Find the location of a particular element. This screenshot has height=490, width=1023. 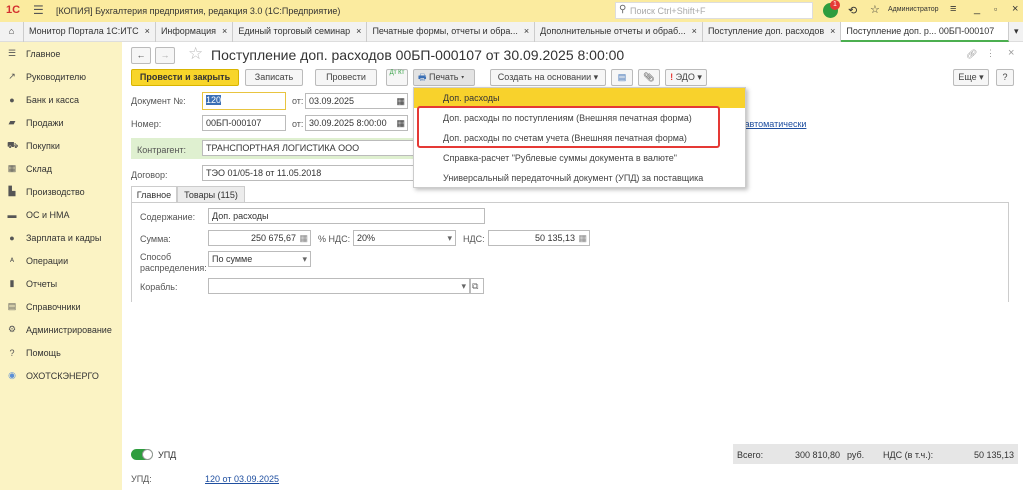

menu-icon: ☰ is located at coordinates (38, 10).